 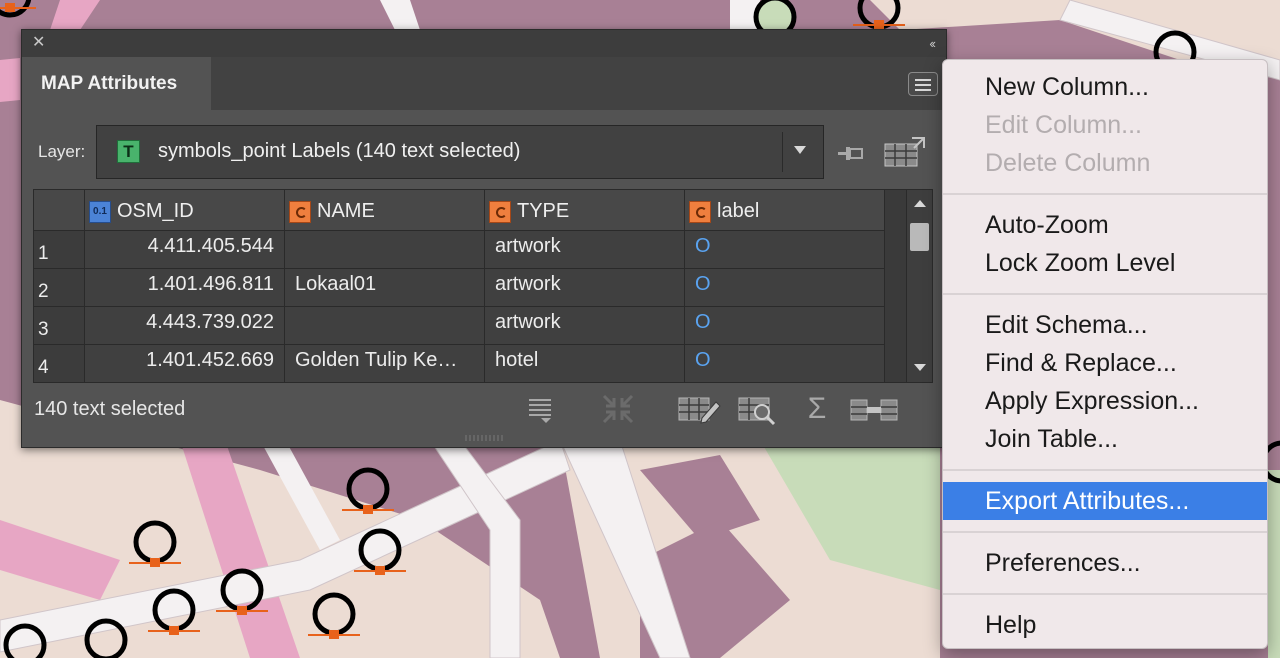 I want to click on scroll-up-icon, so click(x=920, y=203).